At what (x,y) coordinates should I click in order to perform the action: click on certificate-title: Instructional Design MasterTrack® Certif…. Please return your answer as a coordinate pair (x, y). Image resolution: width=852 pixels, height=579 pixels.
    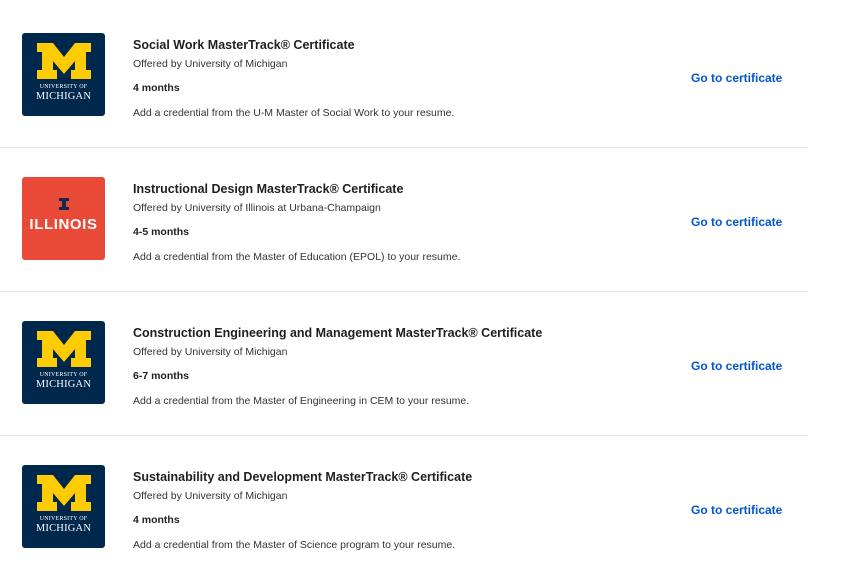
    Looking at the image, I should click on (268, 189).